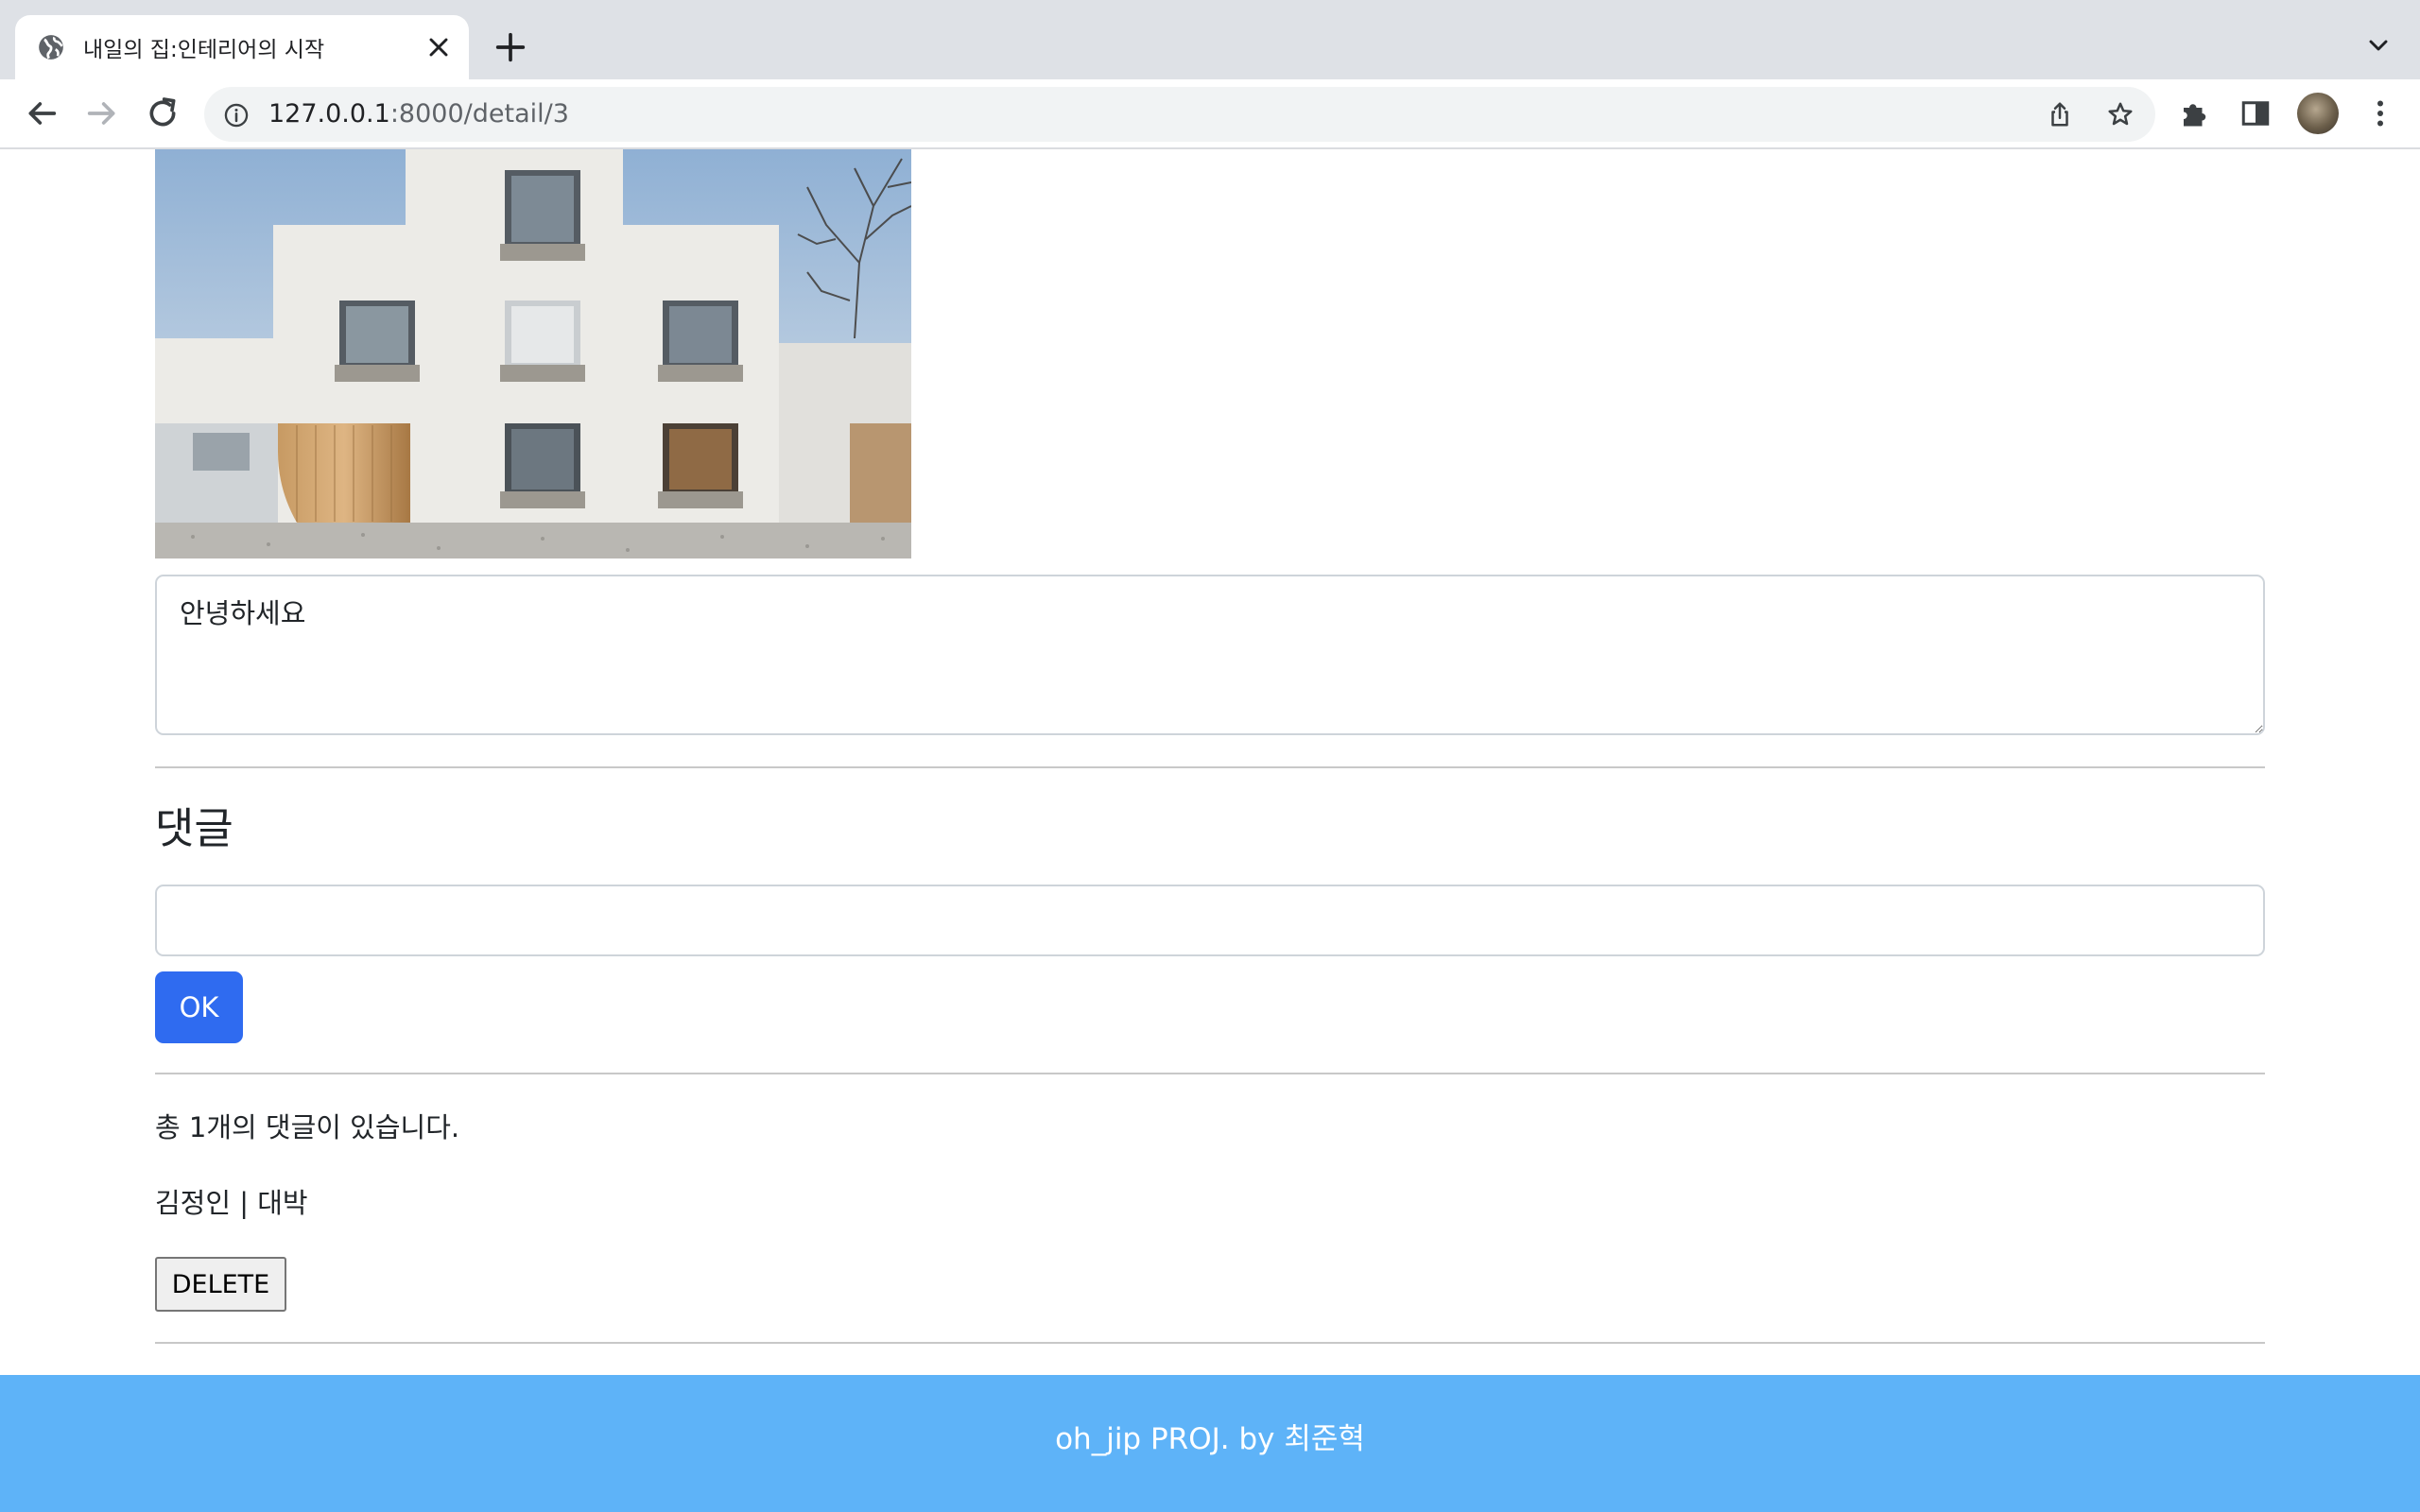  Describe the element at coordinates (231, 1203) in the screenshot. I see `comment-item: 김정인 | 대박` at that location.